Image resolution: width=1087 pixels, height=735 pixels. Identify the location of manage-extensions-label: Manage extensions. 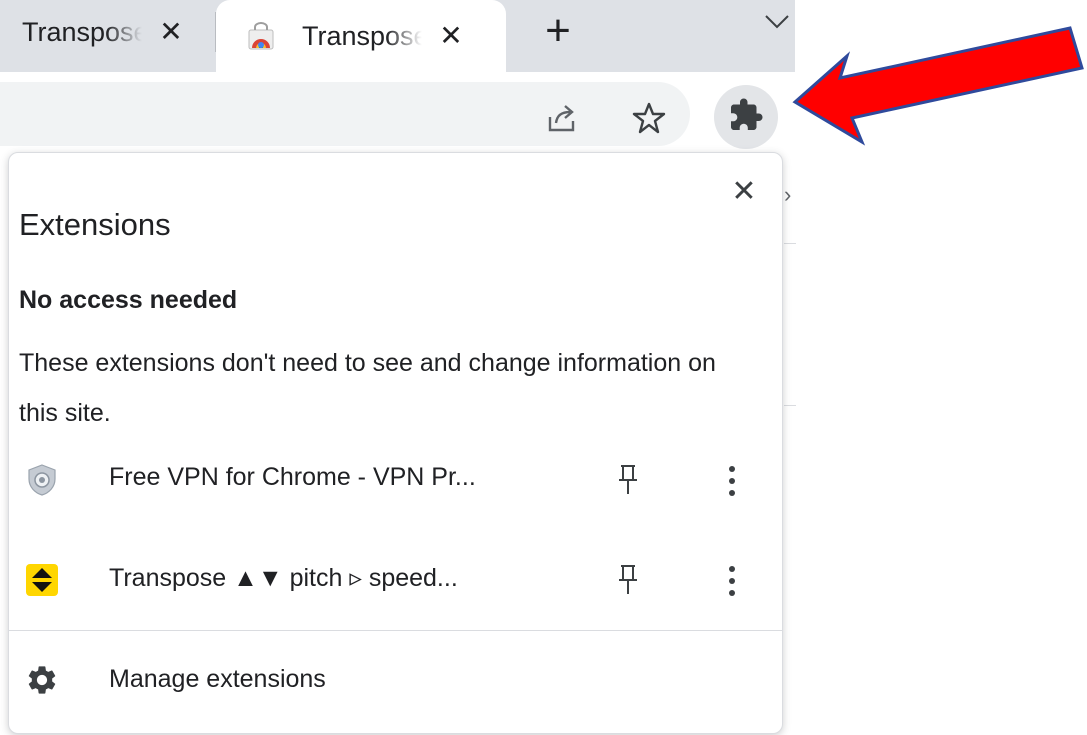
(217, 679).